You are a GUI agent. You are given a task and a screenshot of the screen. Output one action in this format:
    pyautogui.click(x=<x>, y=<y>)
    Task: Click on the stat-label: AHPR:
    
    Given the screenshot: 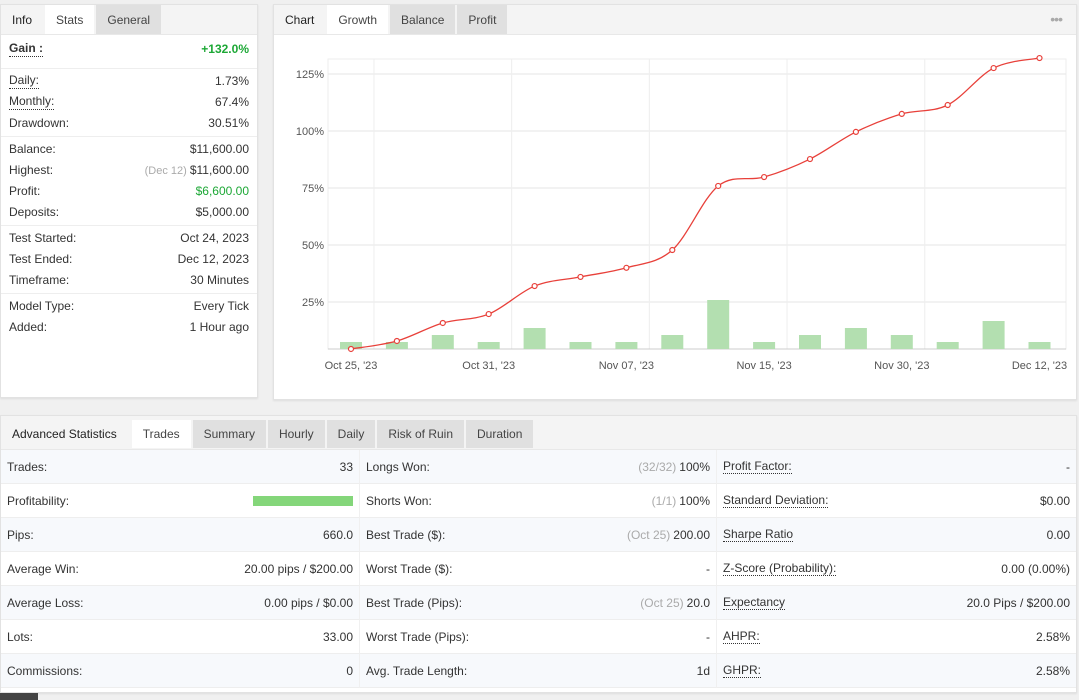 What is the action you would take?
    pyautogui.click(x=741, y=636)
    